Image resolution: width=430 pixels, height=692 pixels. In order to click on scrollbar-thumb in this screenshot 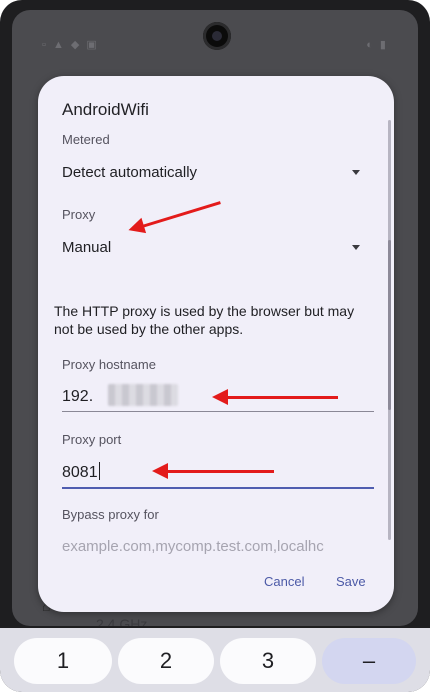, I will do `click(389, 325)`.